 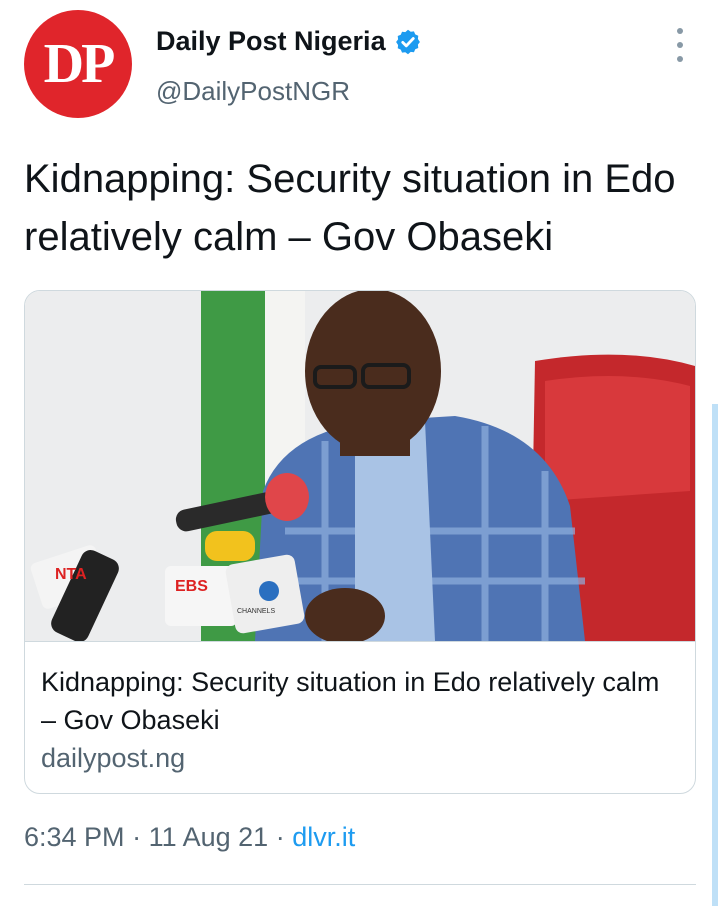 What do you see at coordinates (113, 758) in the screenshot?
I see `card-domain: dailypost.ng` at bounding box center [113, 758].